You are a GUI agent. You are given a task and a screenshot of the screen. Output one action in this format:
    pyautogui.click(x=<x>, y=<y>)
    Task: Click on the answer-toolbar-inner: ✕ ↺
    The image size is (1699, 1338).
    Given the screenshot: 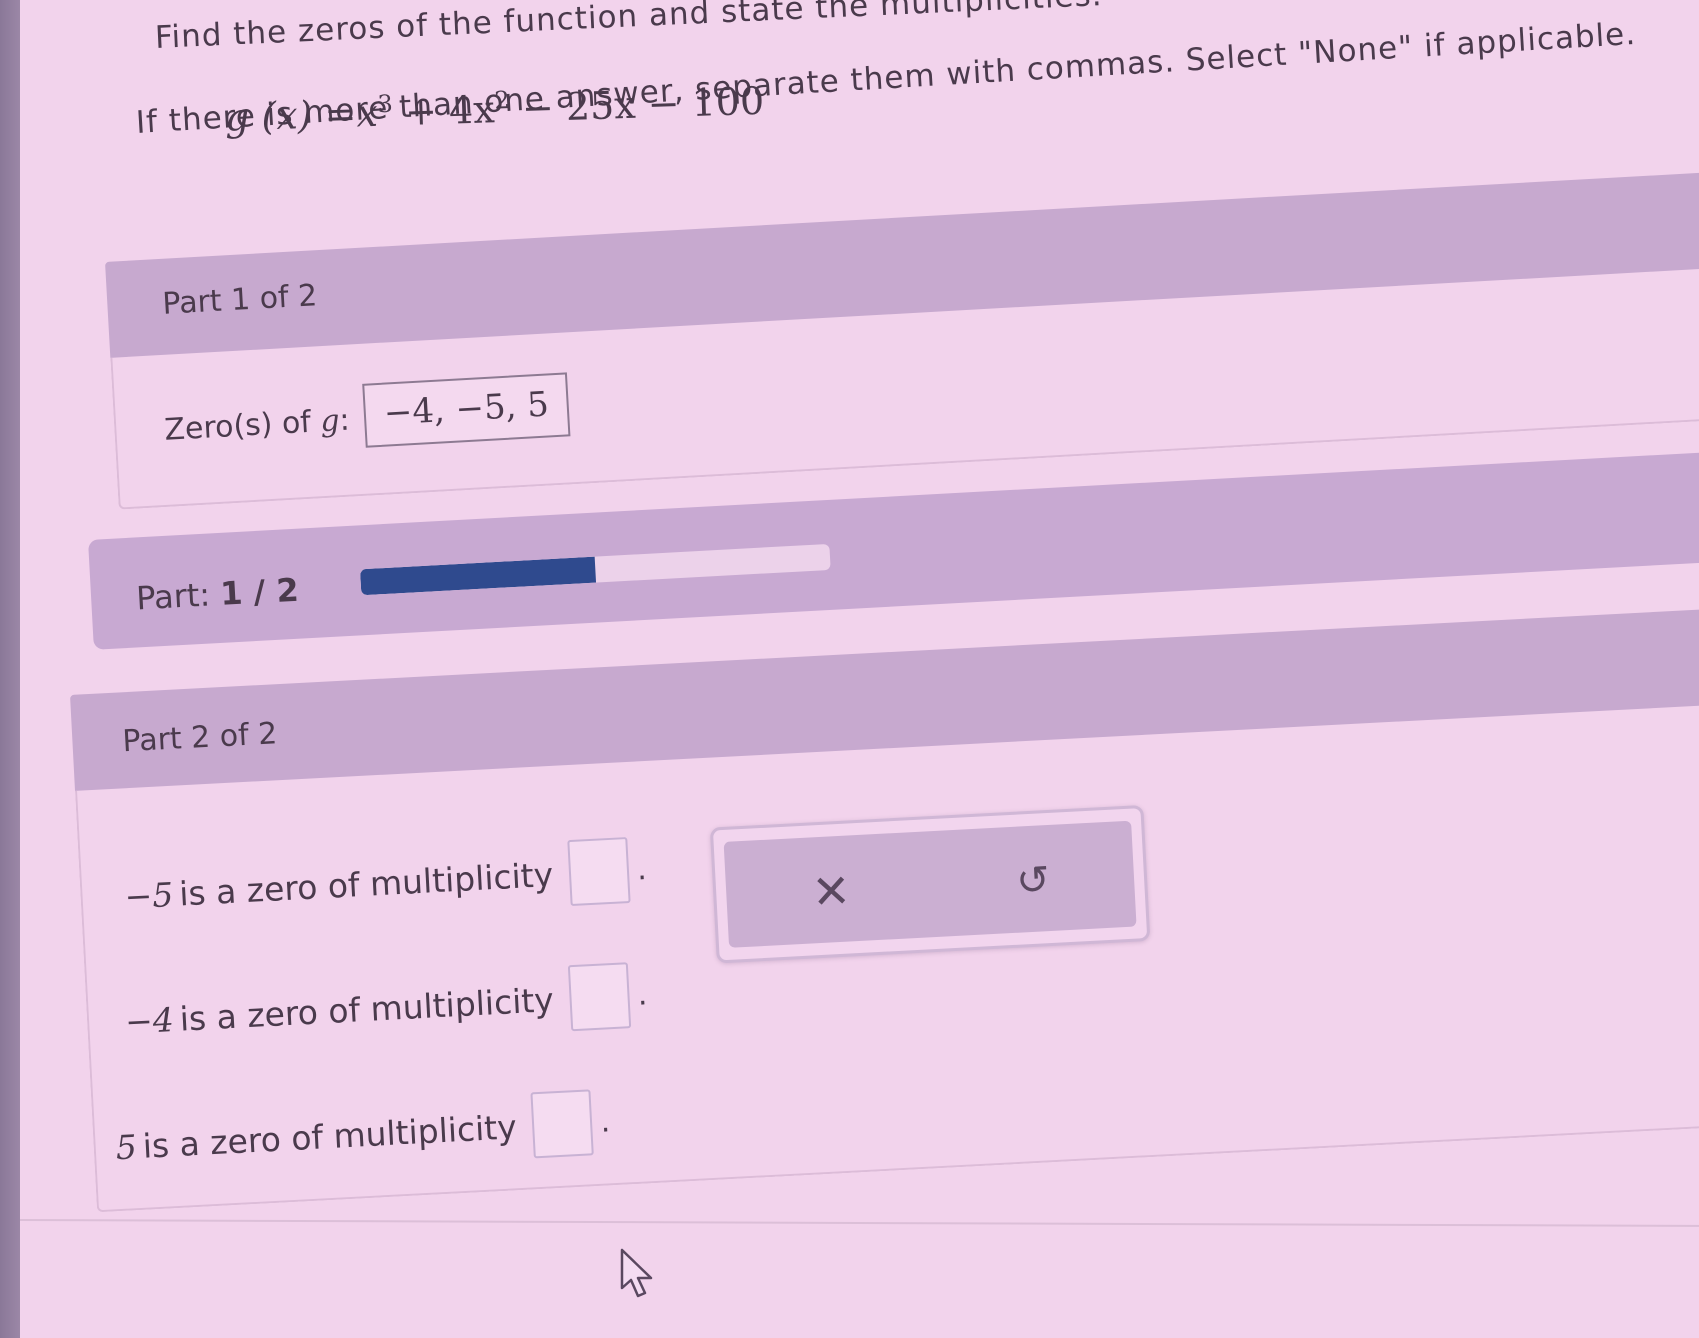 What is the action you would take?
    pyautogui.click(x=930, y=884)
    